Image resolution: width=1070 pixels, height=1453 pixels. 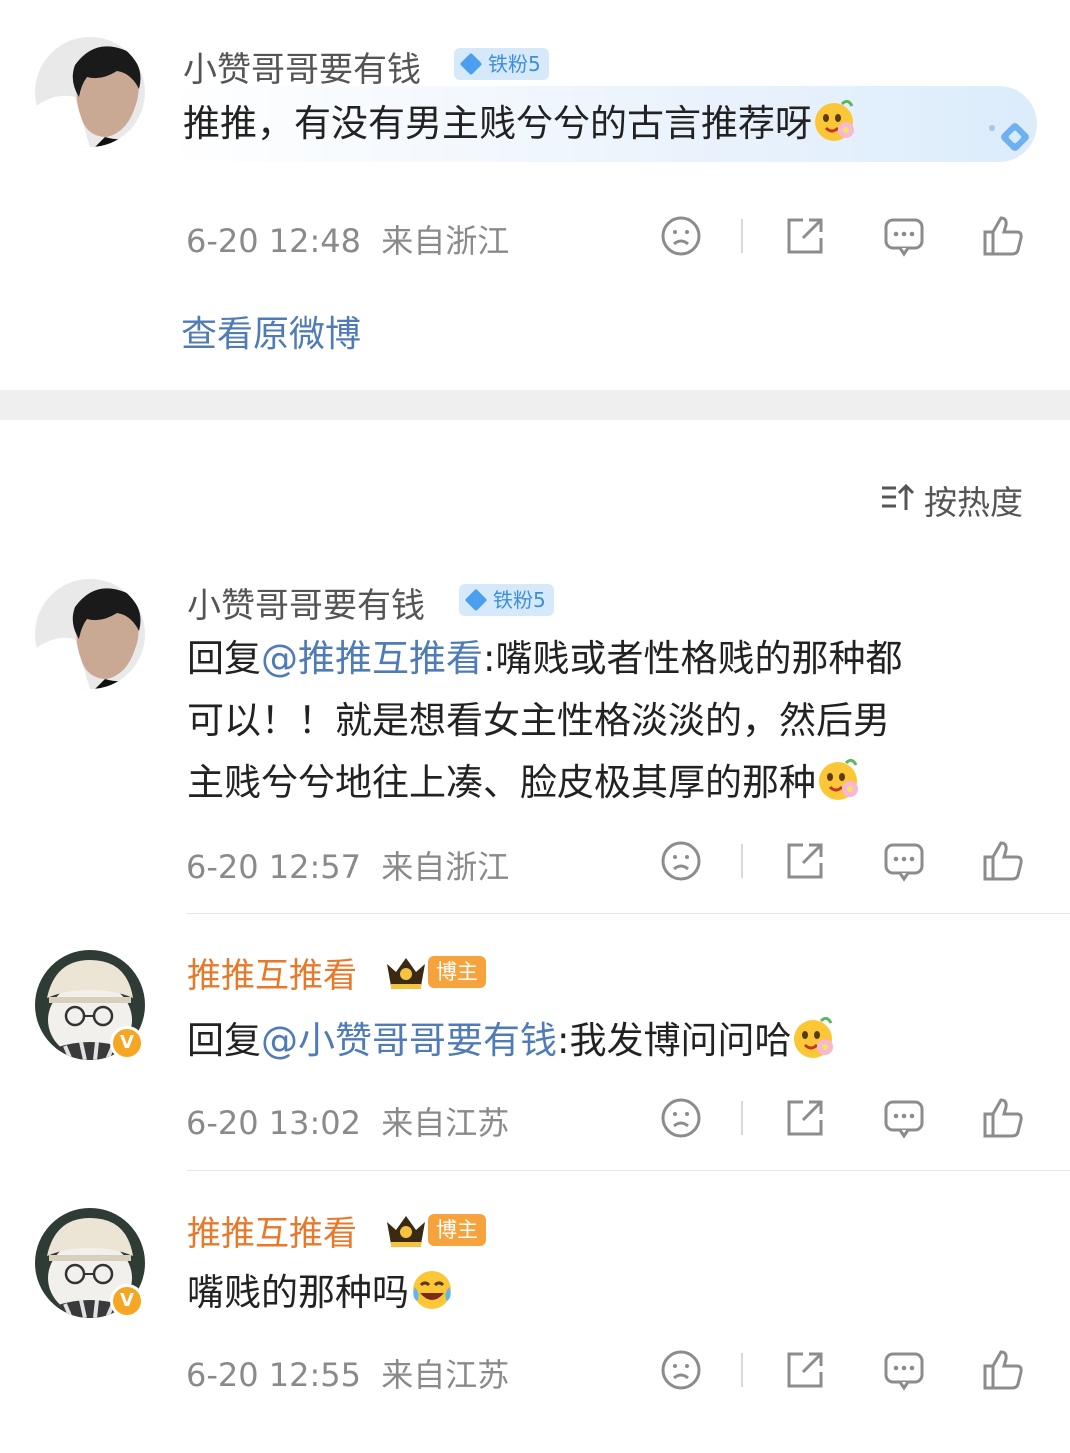 I want to click on reply-meta: 6-20 12:55 来自江苏, so click(x=347, y=1373).